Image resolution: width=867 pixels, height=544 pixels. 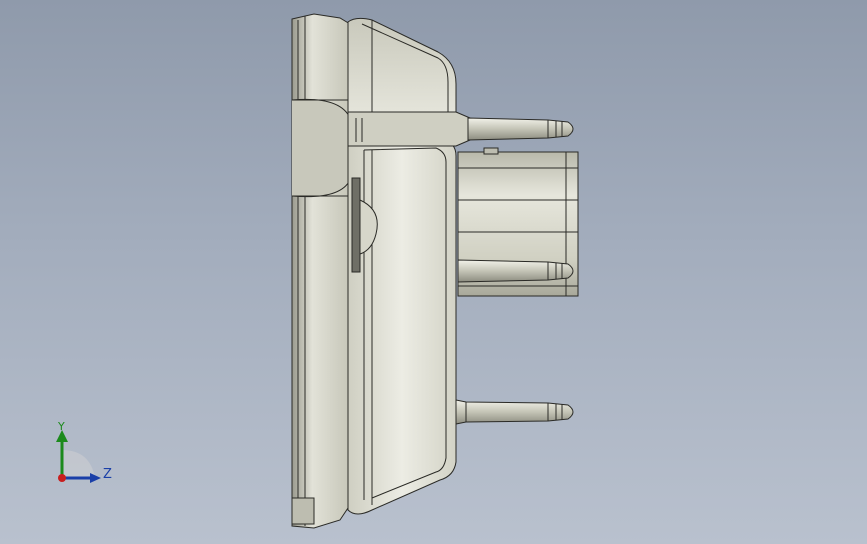 I want to click on middle-pin, so click(x=515, y=271).